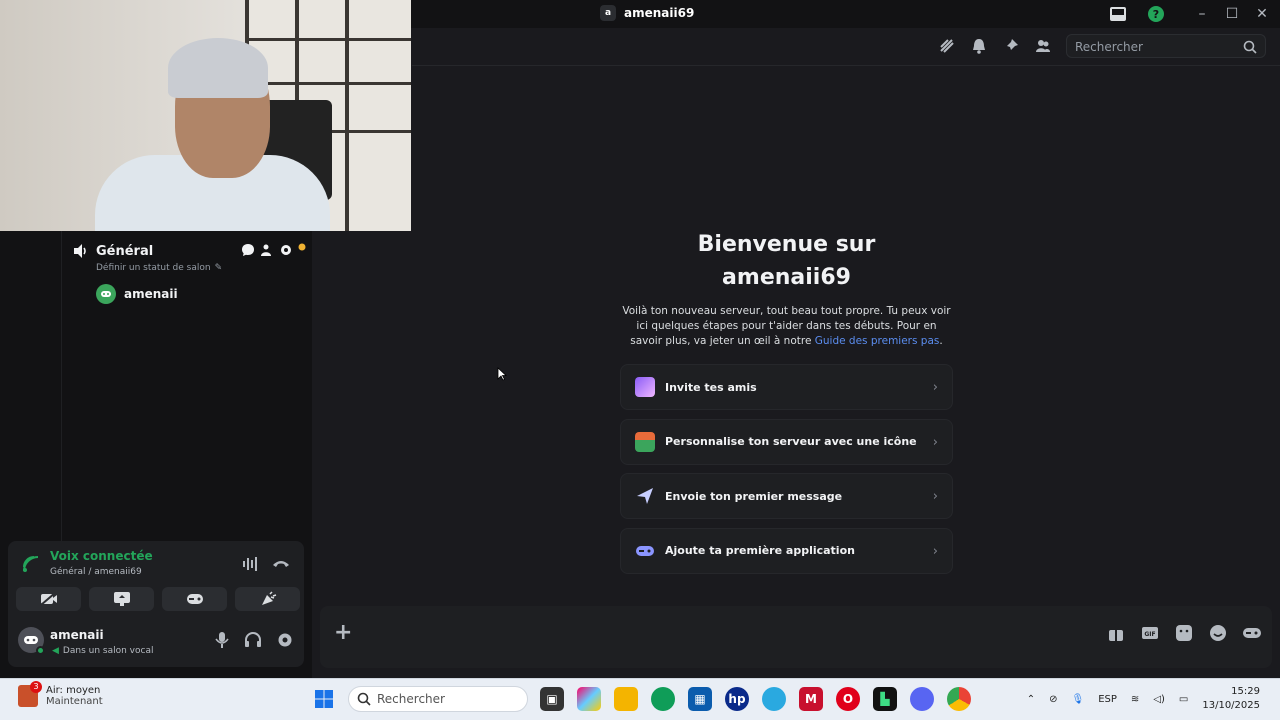  Describe the element at coordinates (589, 699) in the screenshot. I see `copilot-icon` at that location.